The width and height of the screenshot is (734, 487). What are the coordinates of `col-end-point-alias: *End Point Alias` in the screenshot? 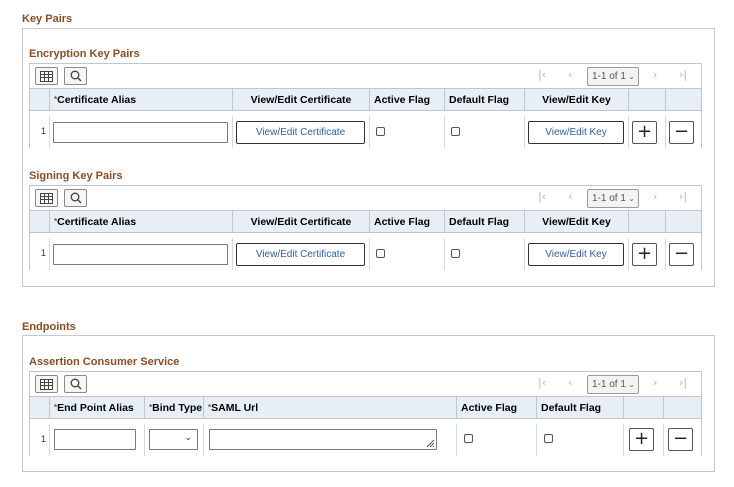 It's located at (96, 408).